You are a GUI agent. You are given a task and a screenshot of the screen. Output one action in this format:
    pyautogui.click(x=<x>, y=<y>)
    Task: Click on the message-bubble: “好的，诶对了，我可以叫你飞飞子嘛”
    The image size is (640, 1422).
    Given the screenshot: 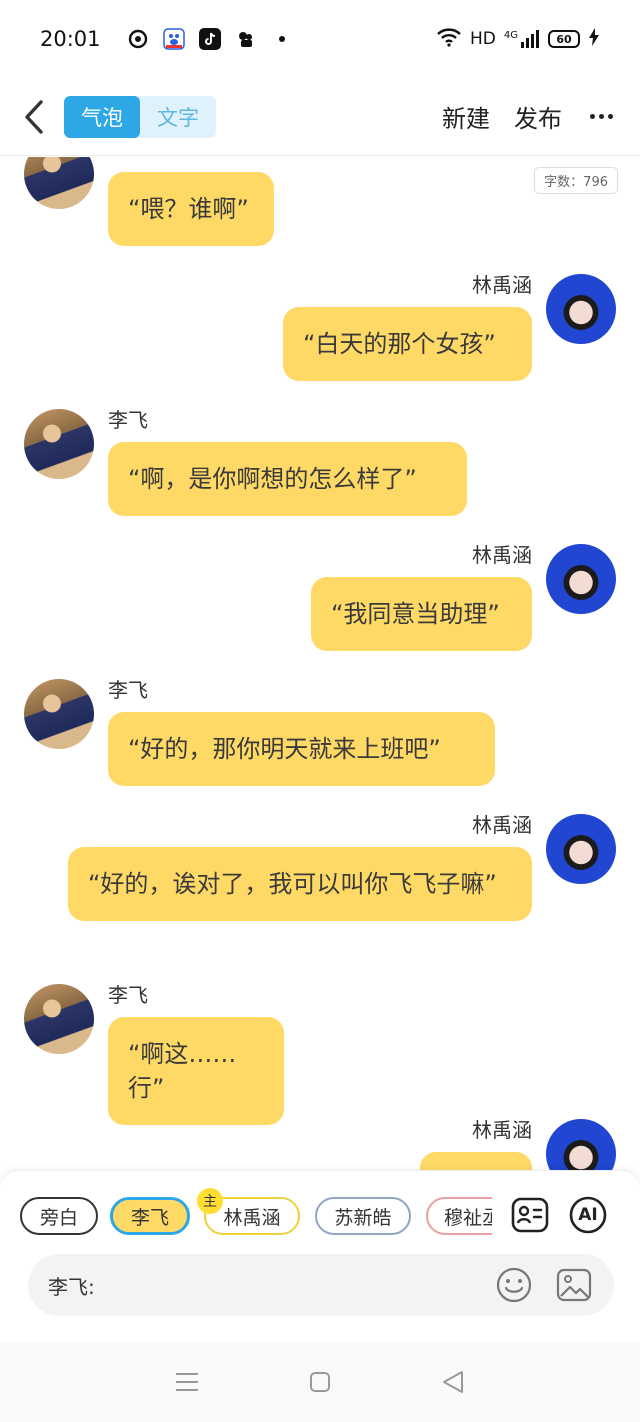 What is the action you would take?
    pyautogui.click(x=300, y=884)
    